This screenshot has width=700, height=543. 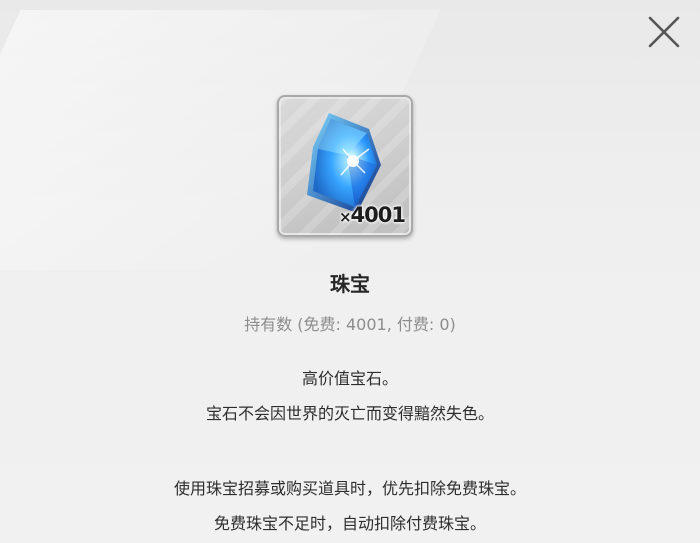 What do you see at coordinates (345, 166) in the screenshot?
I see `item-icon-frame: ×4001` at bounding box center [345, 166].